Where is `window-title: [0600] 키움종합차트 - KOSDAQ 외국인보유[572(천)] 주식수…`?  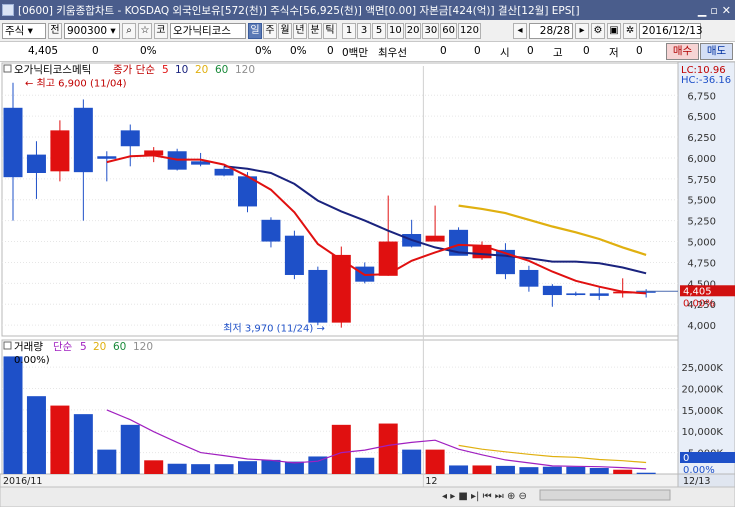
window-title: [0600] 키움종합차트 - KOSDAQ 외국인보유[572(천)] 주식수… is located at coordinates (299, 10).